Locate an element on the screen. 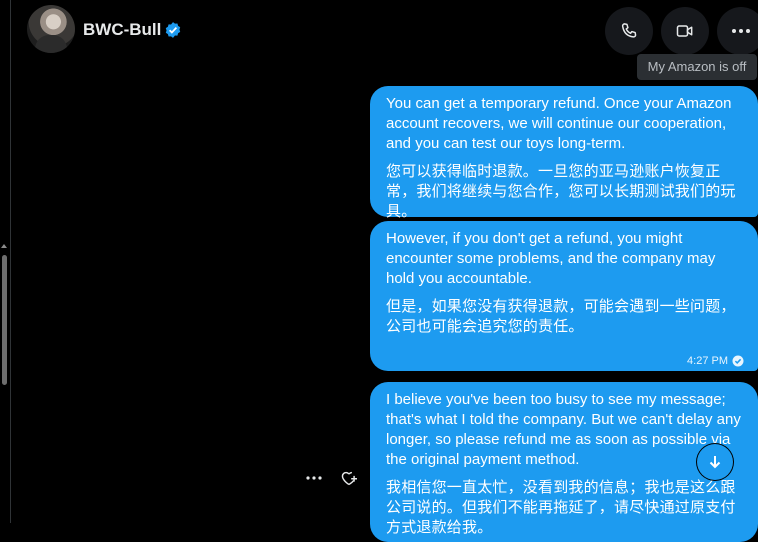 The height and width of the screenshot is (542, 758). message-text-cn: 但是，如果您没有获得退款，可能会遇到一些问题，公司也可能会追究您的责任。 is located at coordinates (561, 316).